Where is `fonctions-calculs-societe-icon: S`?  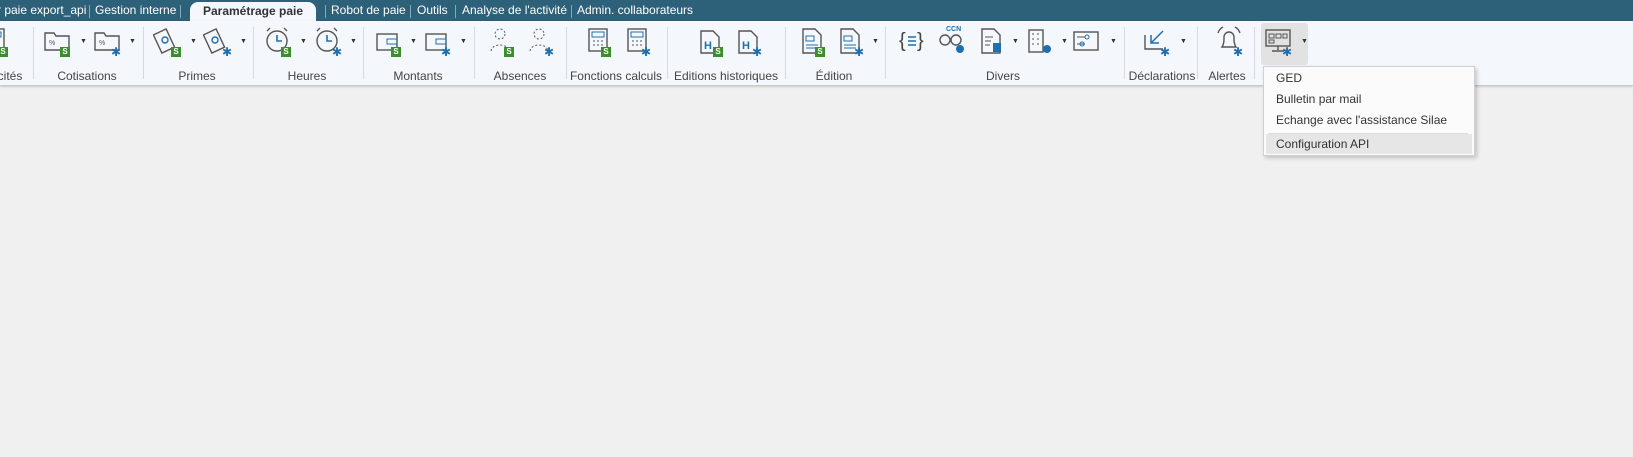
fonctions-calculs-societe-icon: S is located at coordinates (599, 42).